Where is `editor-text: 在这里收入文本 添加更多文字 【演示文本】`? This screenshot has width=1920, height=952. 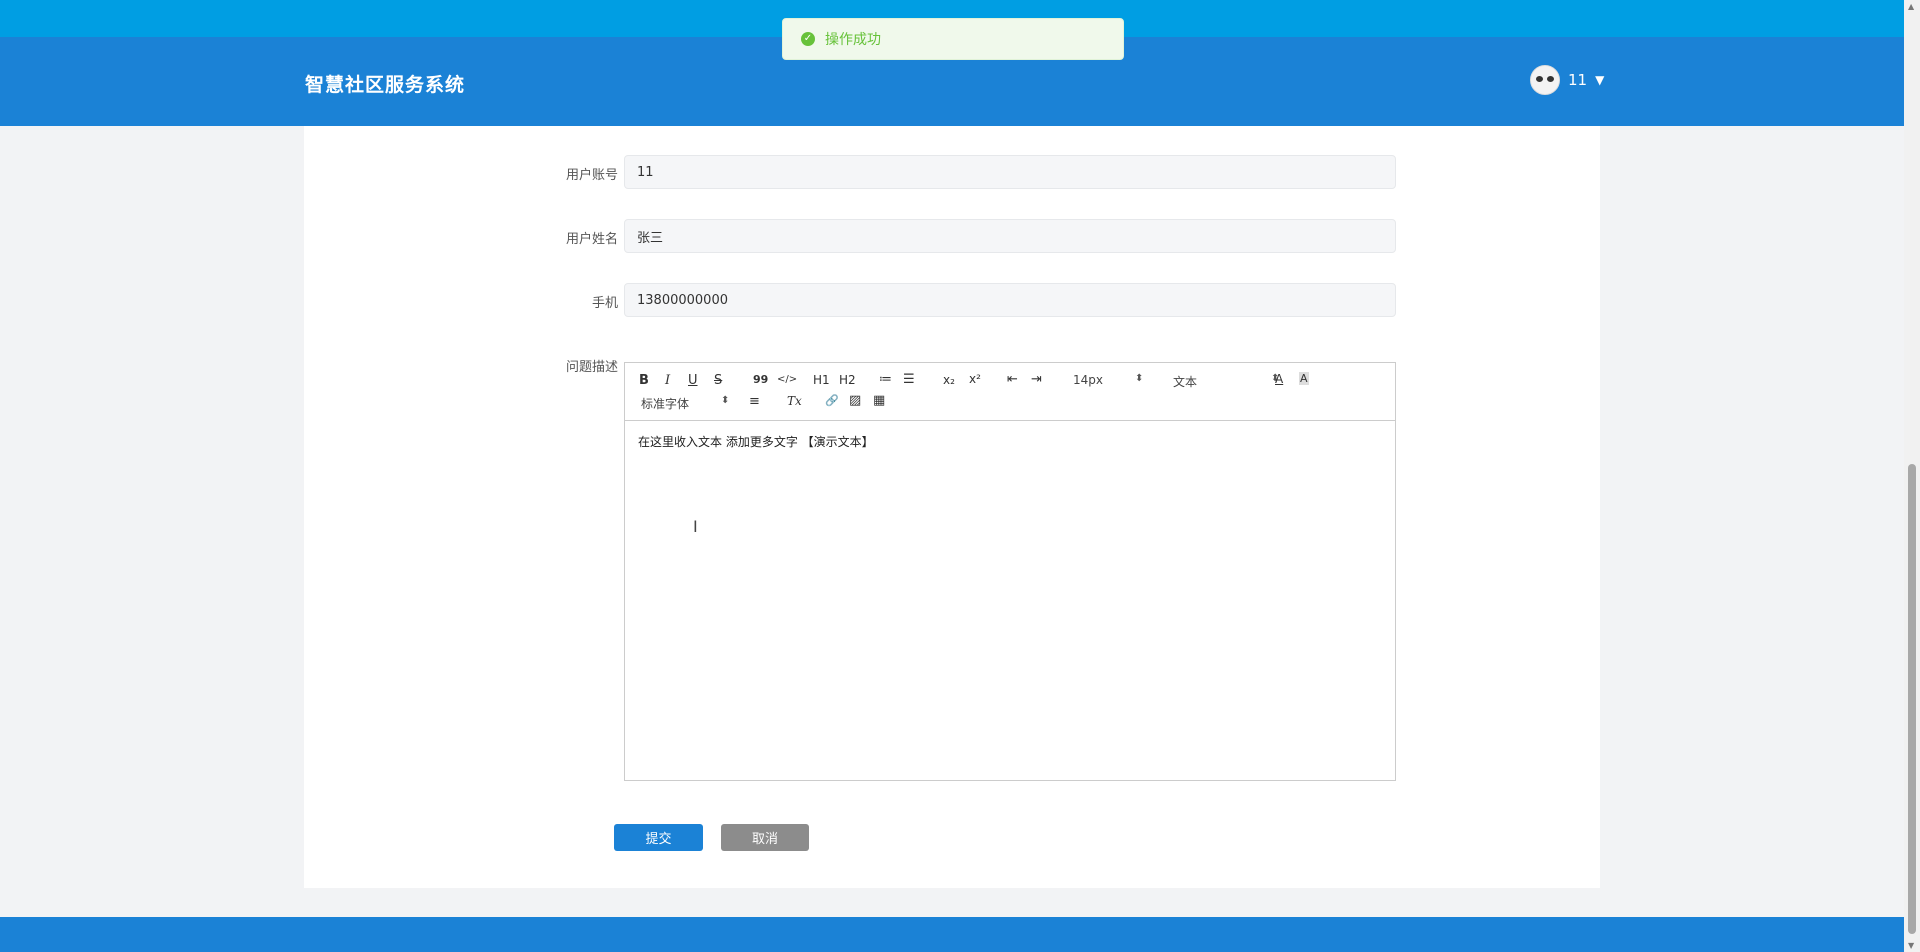
editor-text: 在这里收入文本 添加更多文字 【演示文本】 is located at coordinates (756, 442).